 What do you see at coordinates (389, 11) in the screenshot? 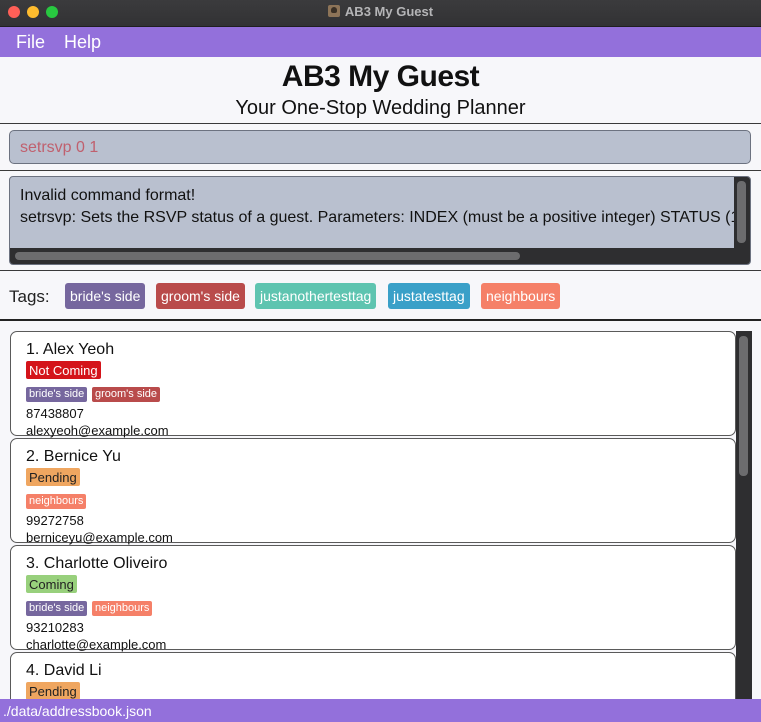
I see `window-title-text: AB3 My Guest` at bounding box center [389, 11].